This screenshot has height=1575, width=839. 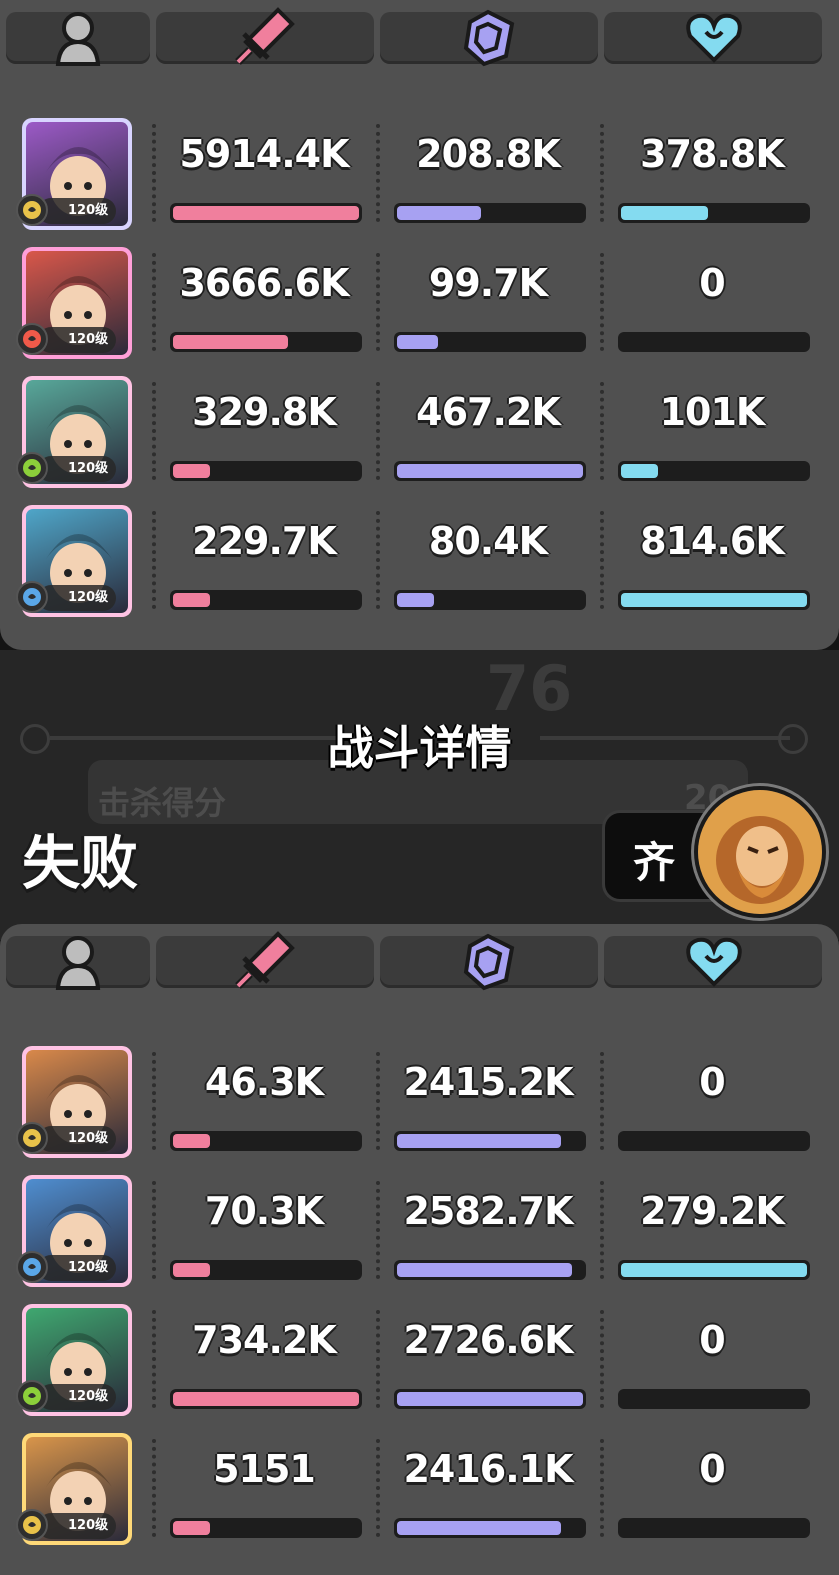 I want to click on atk-stat: 70.3K, so click(x=264, y=1231).